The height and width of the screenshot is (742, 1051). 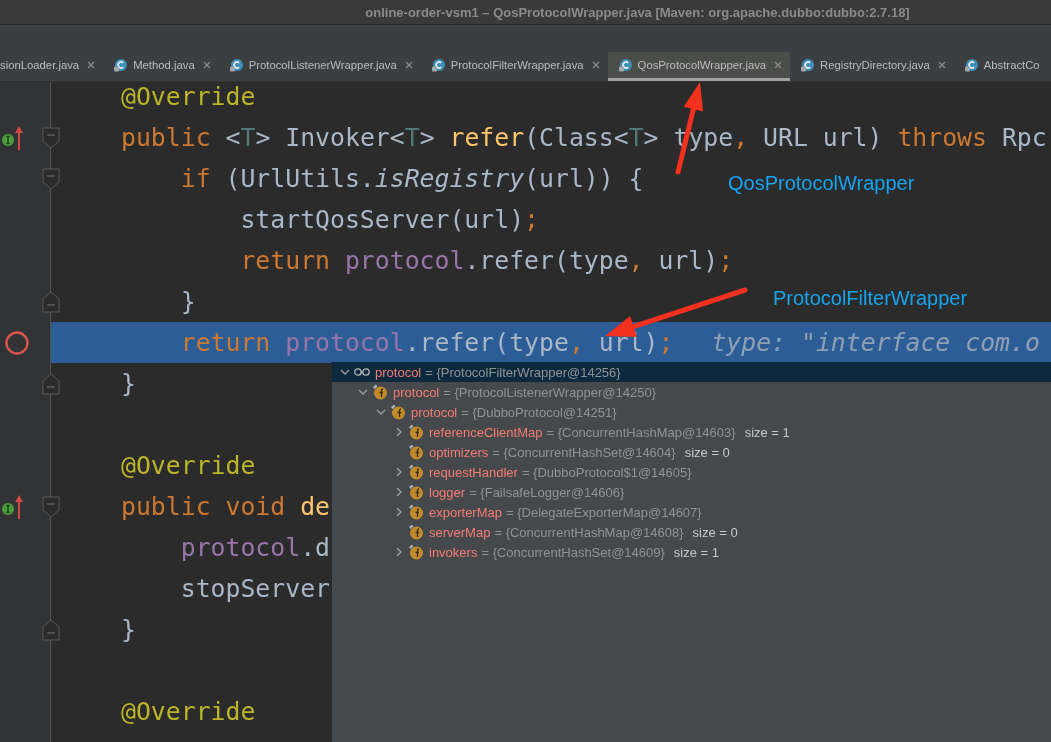 I want to click on editor-tab: ProtocolFilterWrapper.java, so click(x=514, y=66).